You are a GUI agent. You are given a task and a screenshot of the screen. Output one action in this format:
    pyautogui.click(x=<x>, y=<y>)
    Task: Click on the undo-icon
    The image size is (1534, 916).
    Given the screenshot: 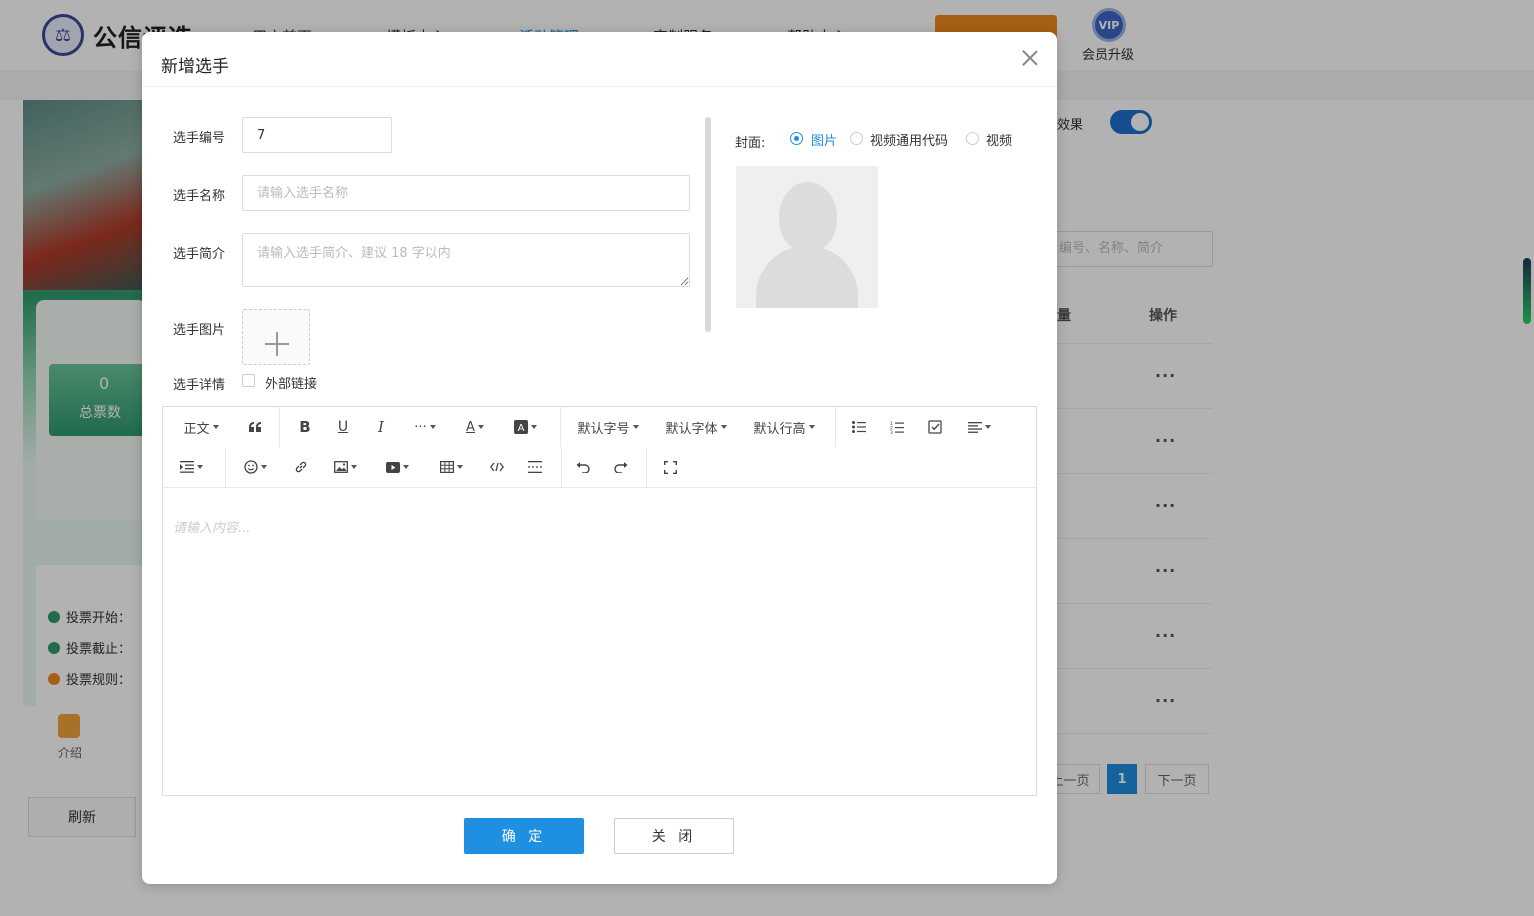 What is the action you would take?
    pyautogui.click(x=583, y=467)
    